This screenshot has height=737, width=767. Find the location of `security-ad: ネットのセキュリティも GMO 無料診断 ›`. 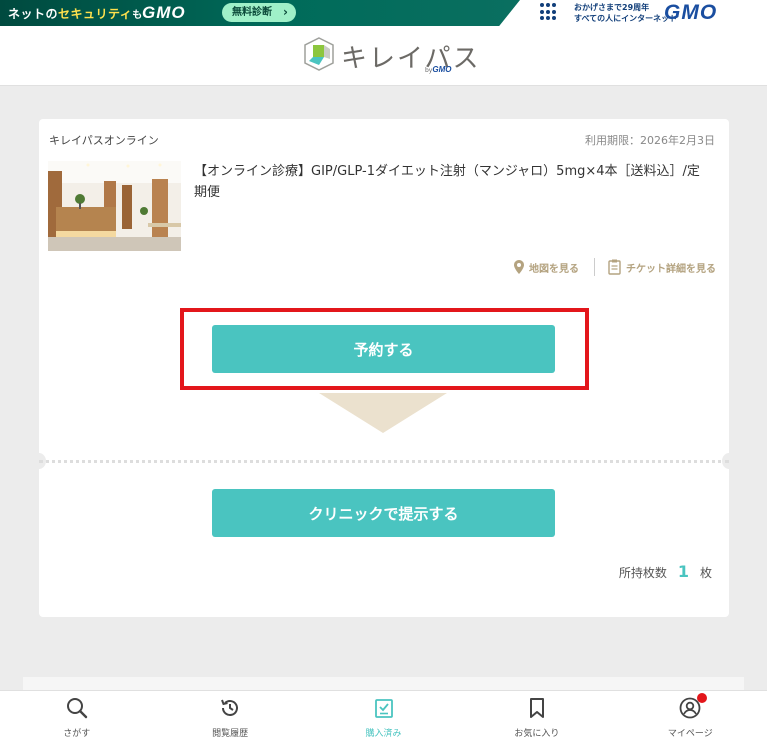

security-ad: ネットのセキュリティも GMO 無料診断 › is located at coordinates (260, 13).